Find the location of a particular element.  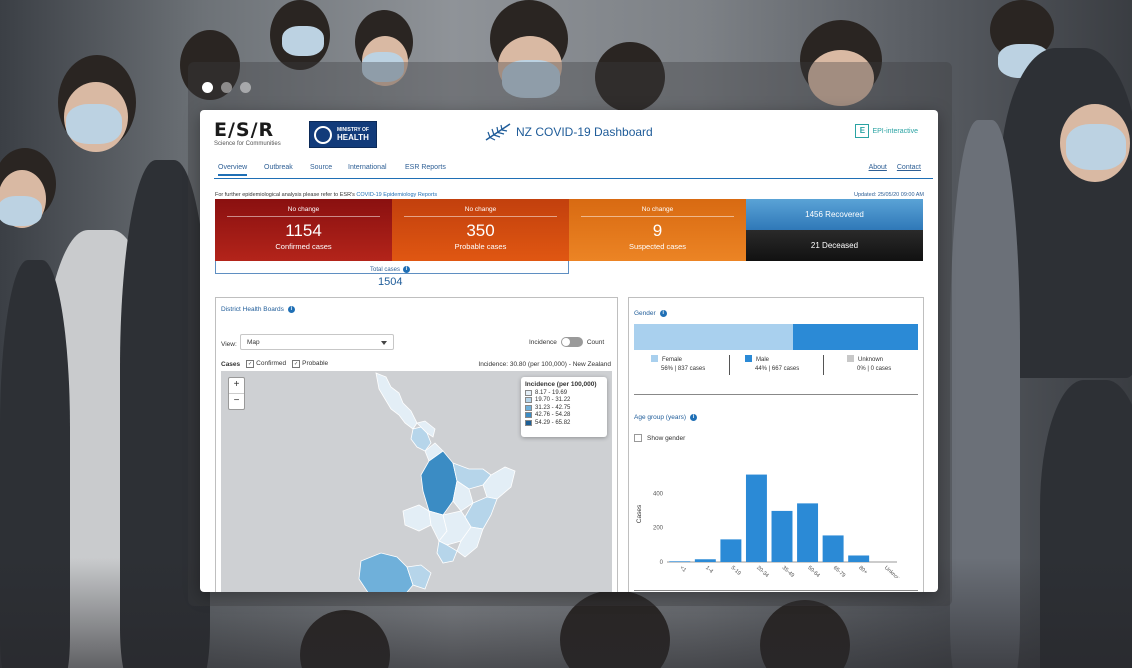

incidence-count-toggle: Incidence Count is located at coordinates (566, 342).